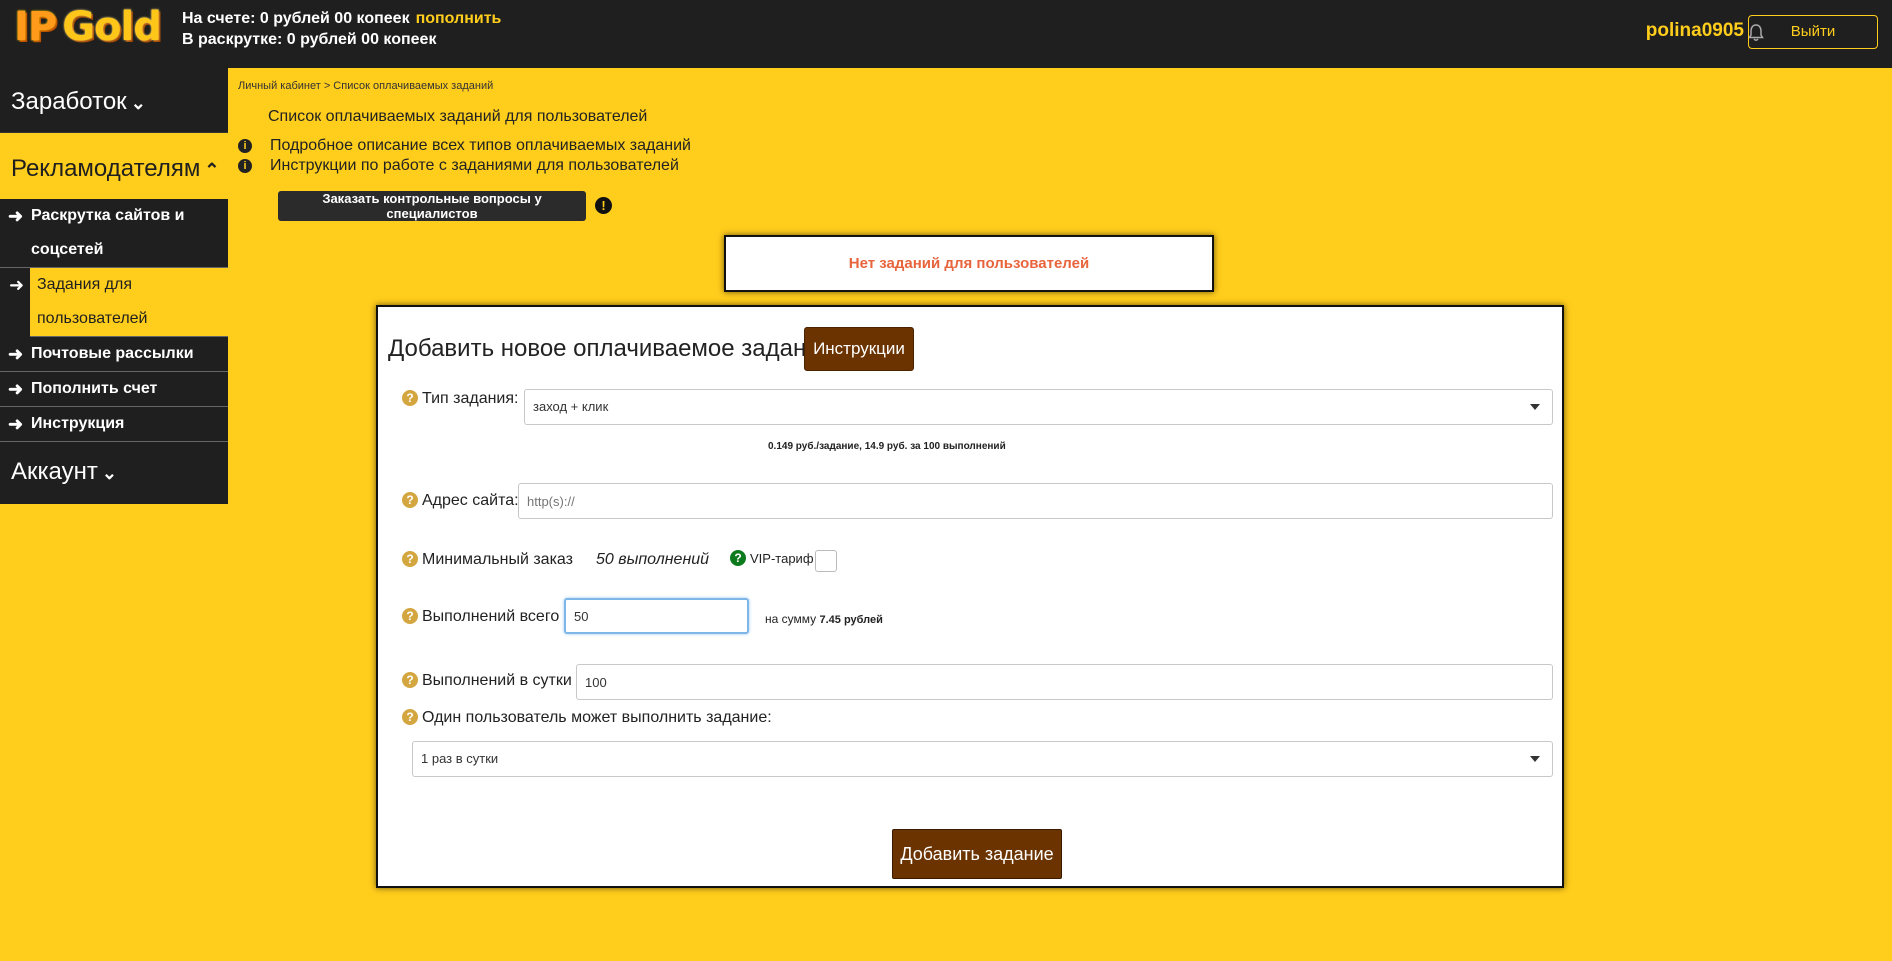 Image resolution: width=1892 pixels, height=961 pixels. Describe the element at coordinates (118, 302) in the screenshot. I see `sidebar-item-user-tasks: ➜ Задания для пользователей` at that location.